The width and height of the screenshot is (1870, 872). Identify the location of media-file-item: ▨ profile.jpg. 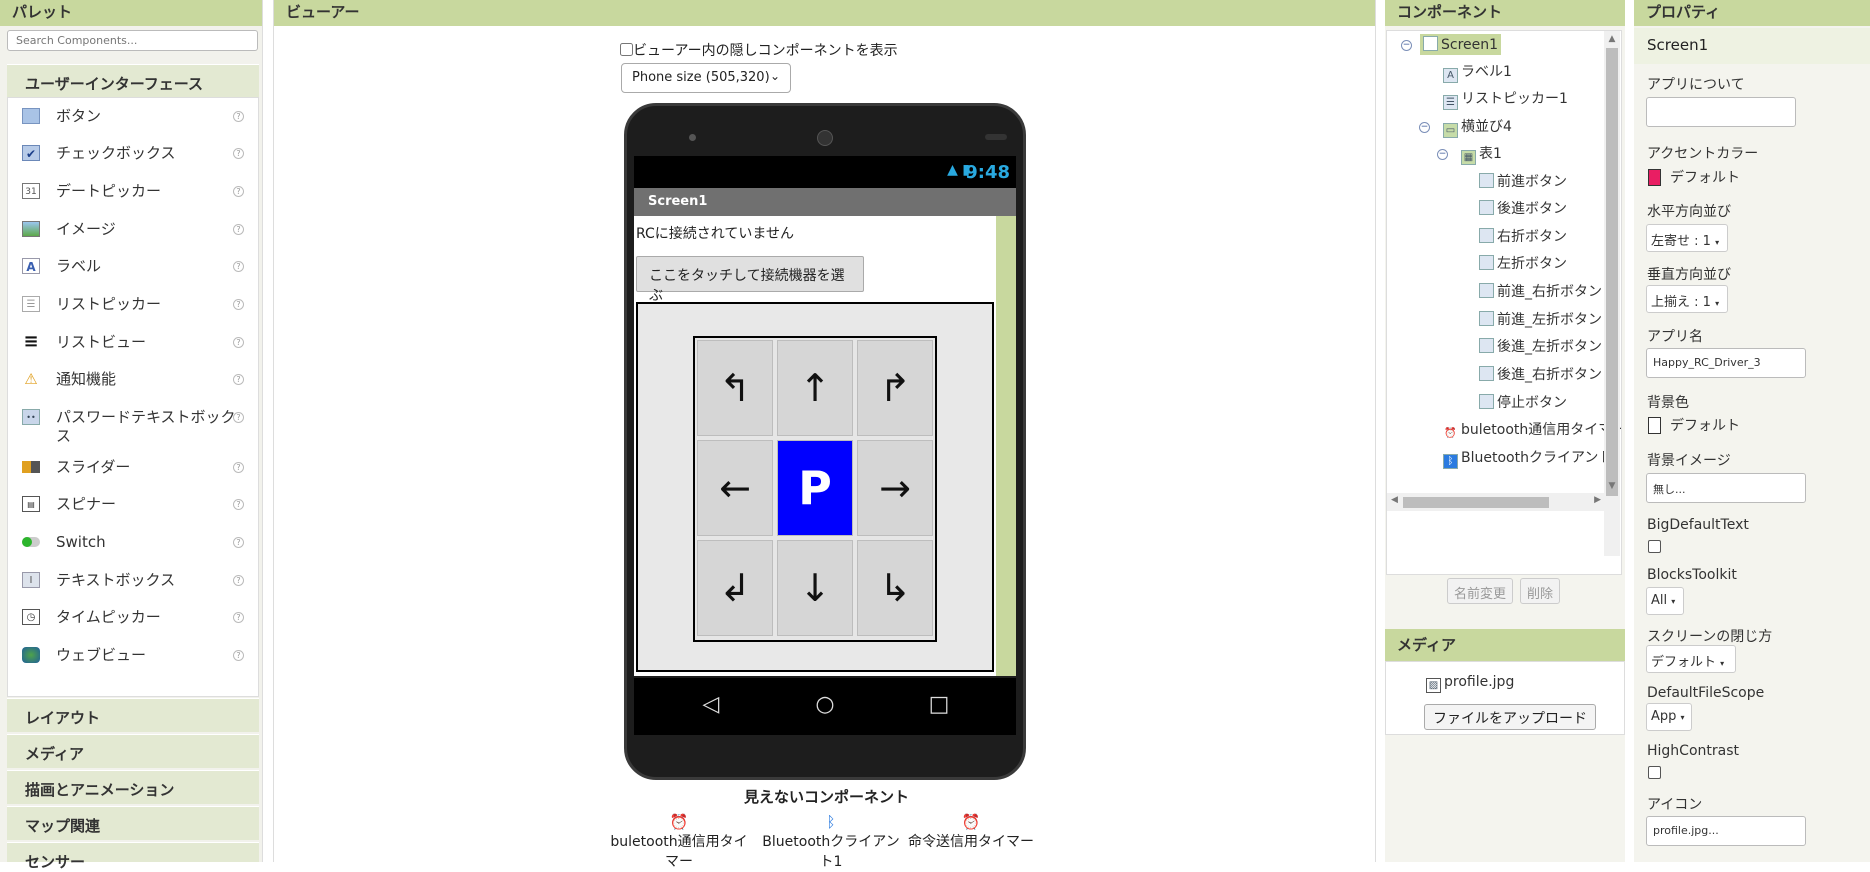
(1470, 683).